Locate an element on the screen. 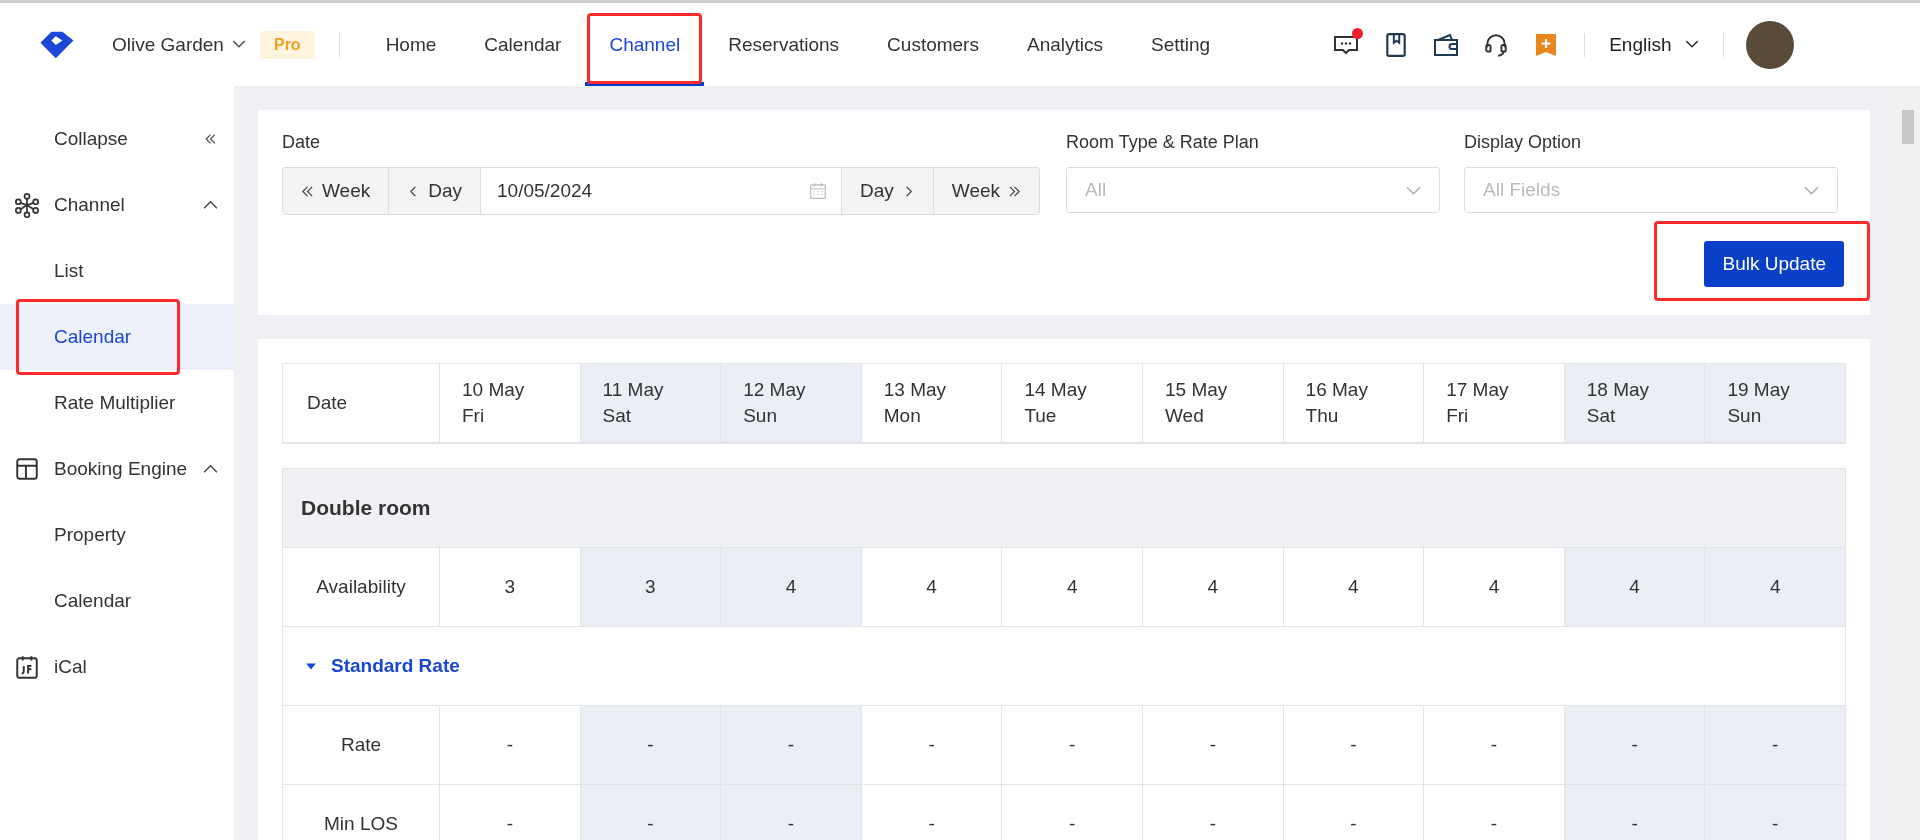 Image resolution: width=1920 pixels, height=840 pixels. nav-tab: Setting is located at coordinates (1181, 44).